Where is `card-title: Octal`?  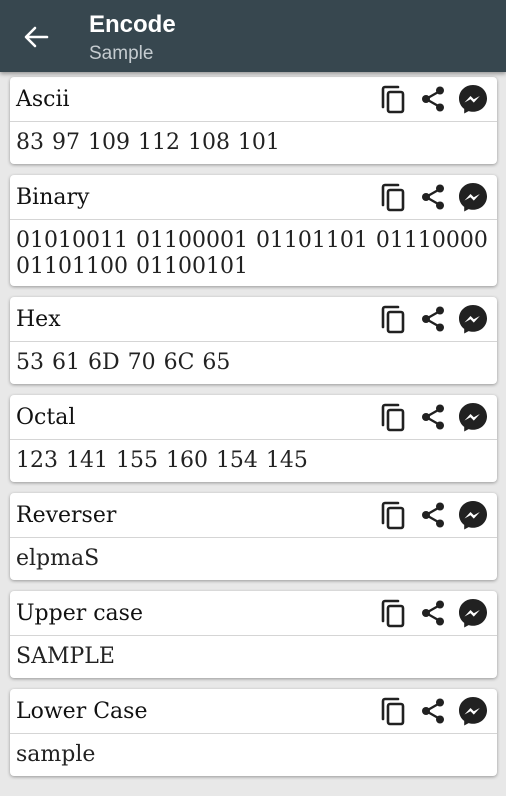 card-title: Octal is located at coordinates (46, 417).